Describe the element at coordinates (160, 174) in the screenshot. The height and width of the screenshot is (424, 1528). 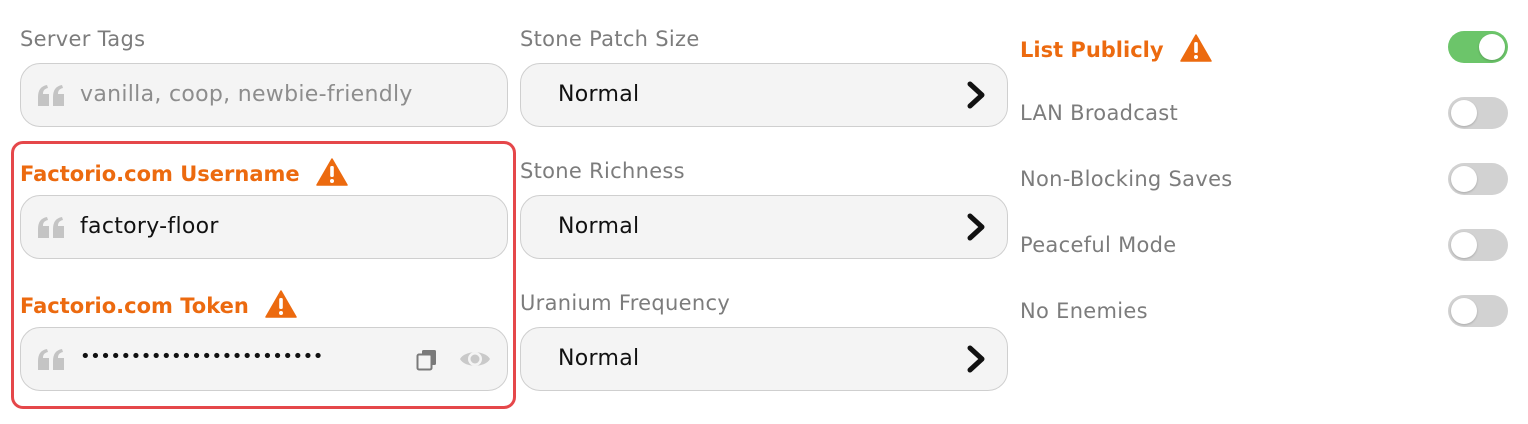
I see `factorio-username-label-text: Factorio.com Username` at that location.